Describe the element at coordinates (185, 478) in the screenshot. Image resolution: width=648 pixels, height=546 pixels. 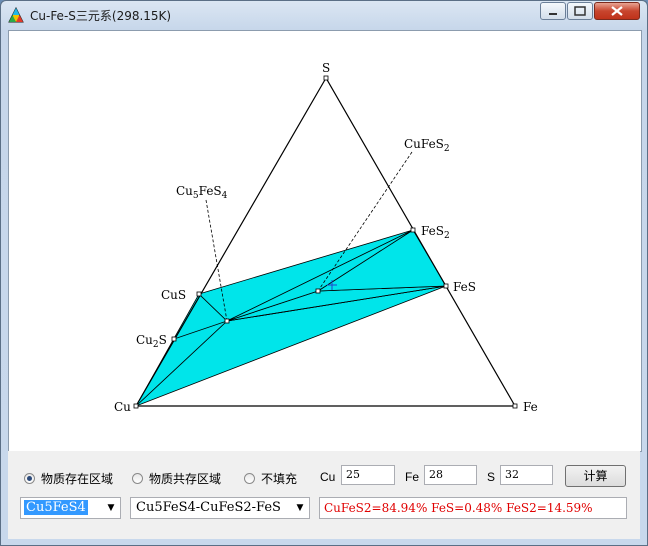
I see `radio-label: 物质共存区域` at that location.